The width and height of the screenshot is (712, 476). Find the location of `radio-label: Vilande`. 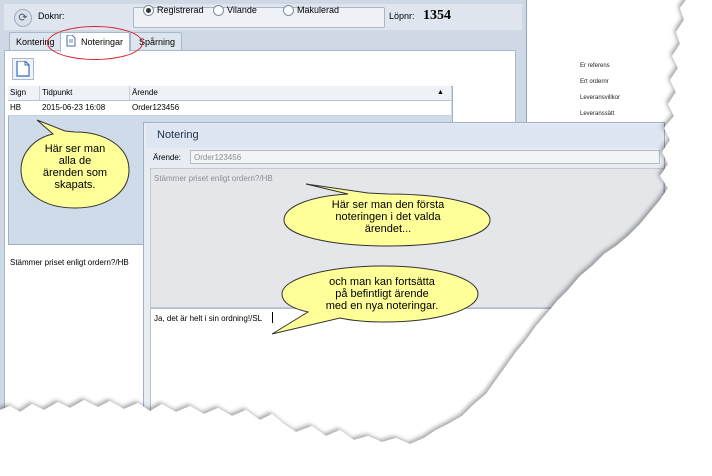

radio-label: Vilande is located at coordinates (242, 10).